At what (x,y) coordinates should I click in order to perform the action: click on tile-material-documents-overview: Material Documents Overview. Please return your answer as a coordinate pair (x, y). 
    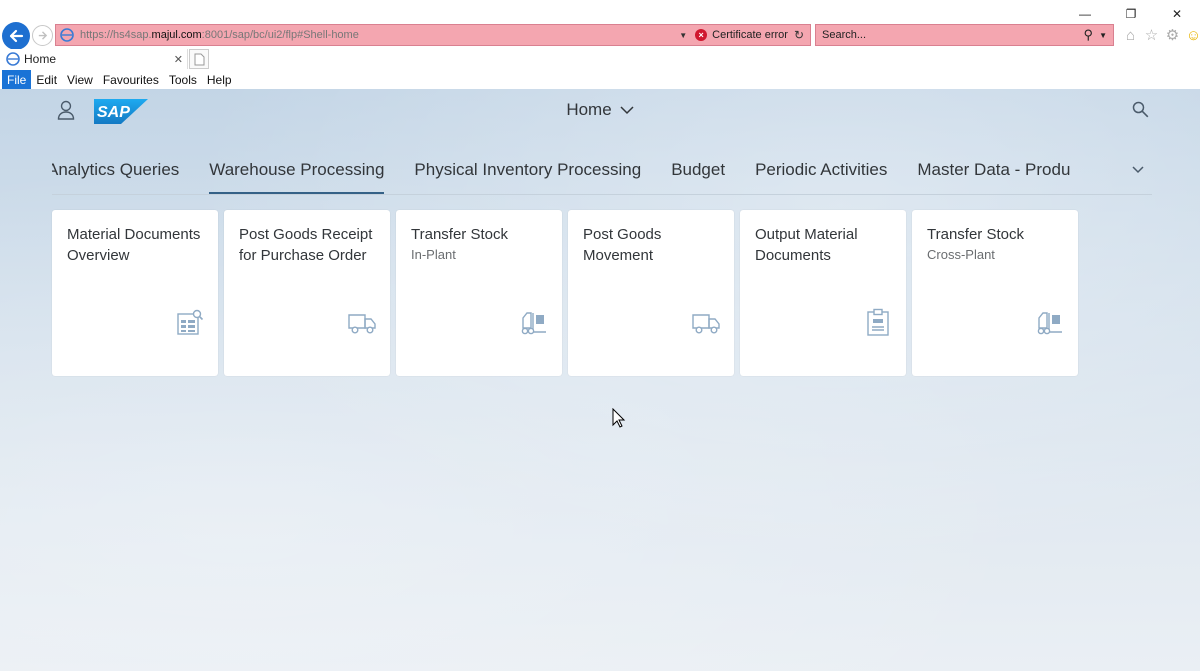
    Looking at the image, I should click on (135, 293).